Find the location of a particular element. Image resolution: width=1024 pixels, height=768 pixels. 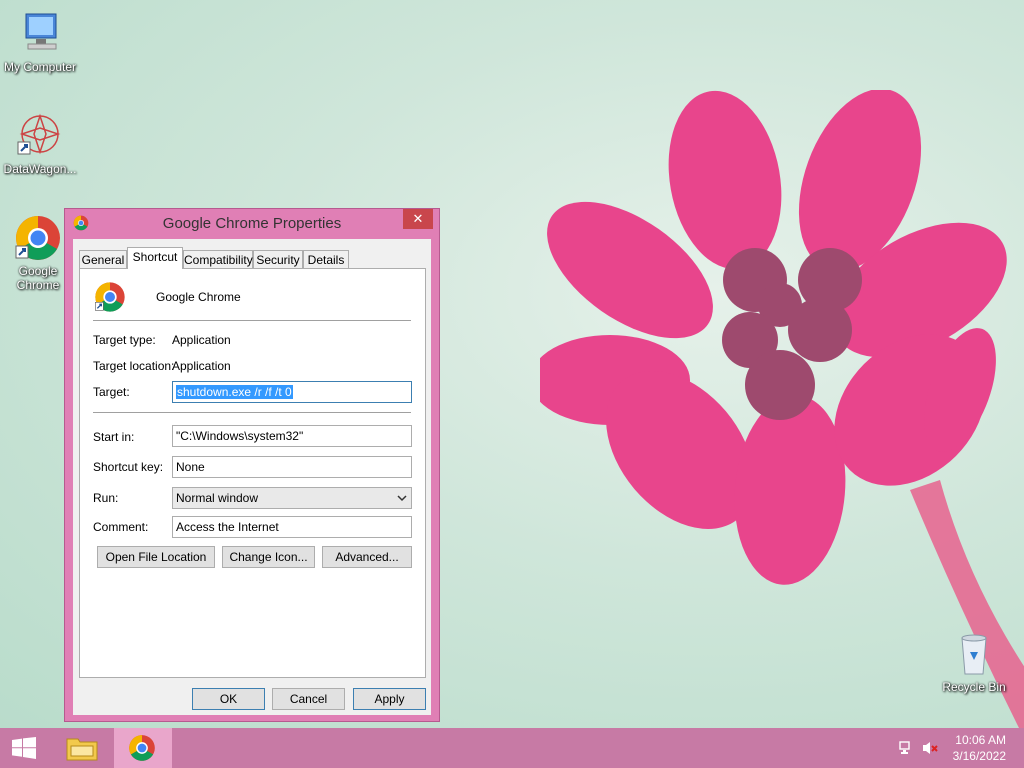

shortcut-key-field: None is located at coordinates (292, 467).